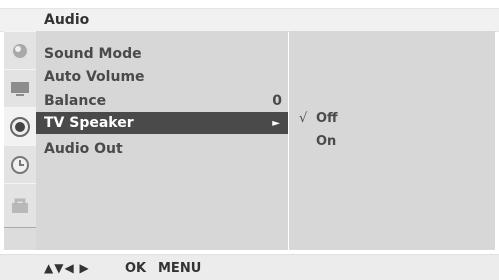 The width and height of the screenshot is (499, 280). I want to click on menu-item-label: Audio Out, so click(83, 149).